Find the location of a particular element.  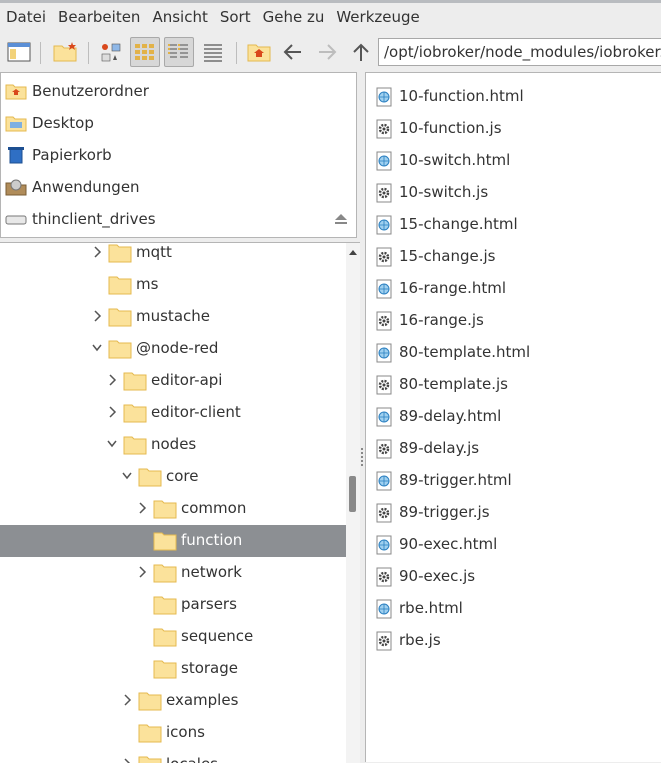

file-item: 90-exec.html is located at coordinates (511, 545).